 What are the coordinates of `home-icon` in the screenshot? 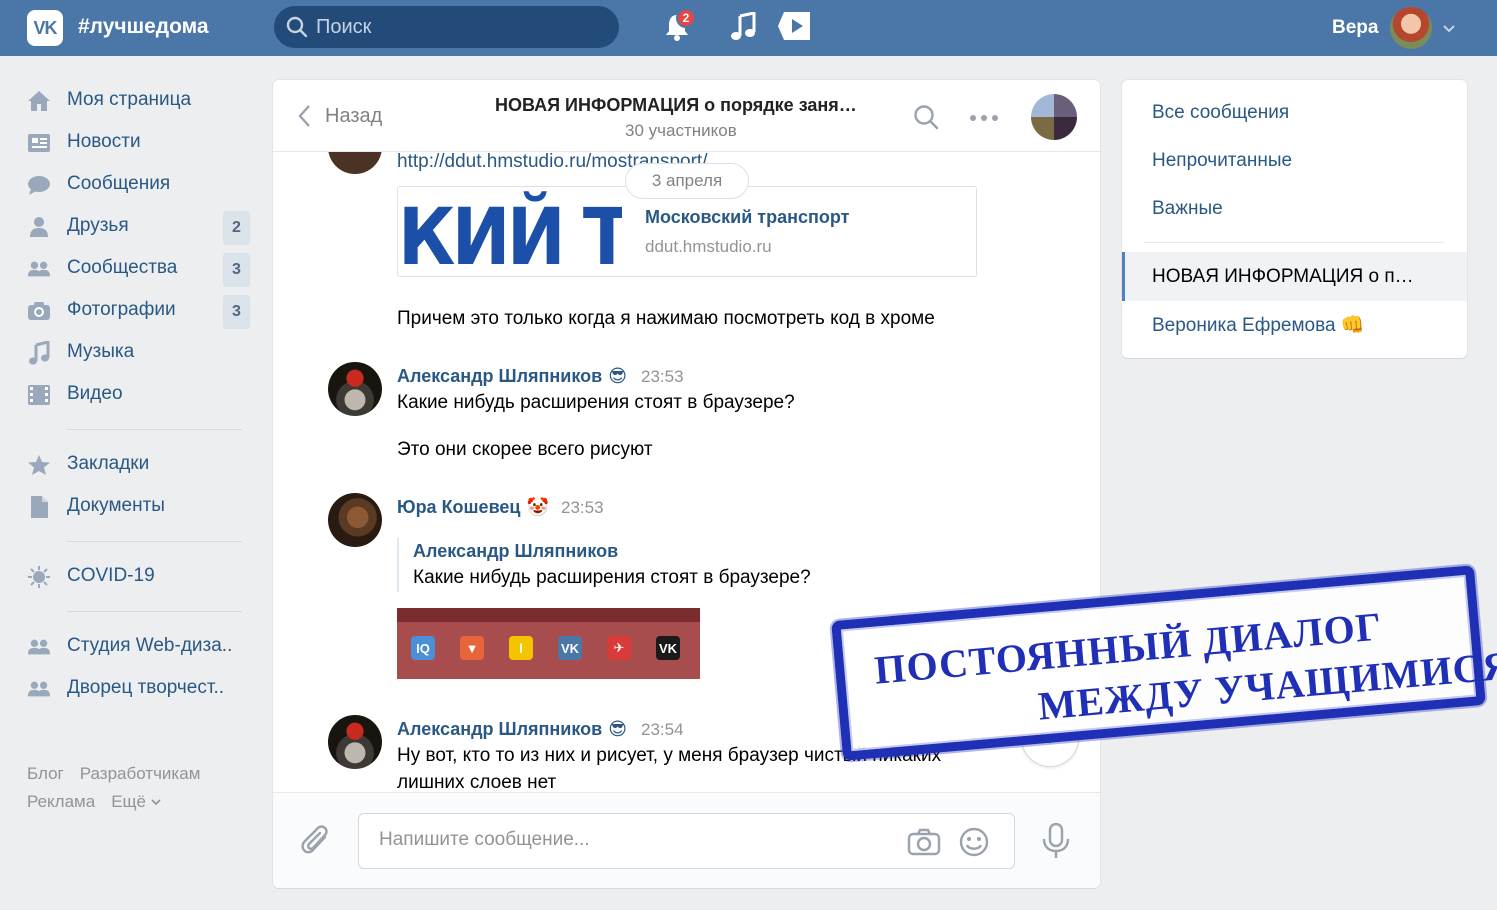 It's located at (39, 101).